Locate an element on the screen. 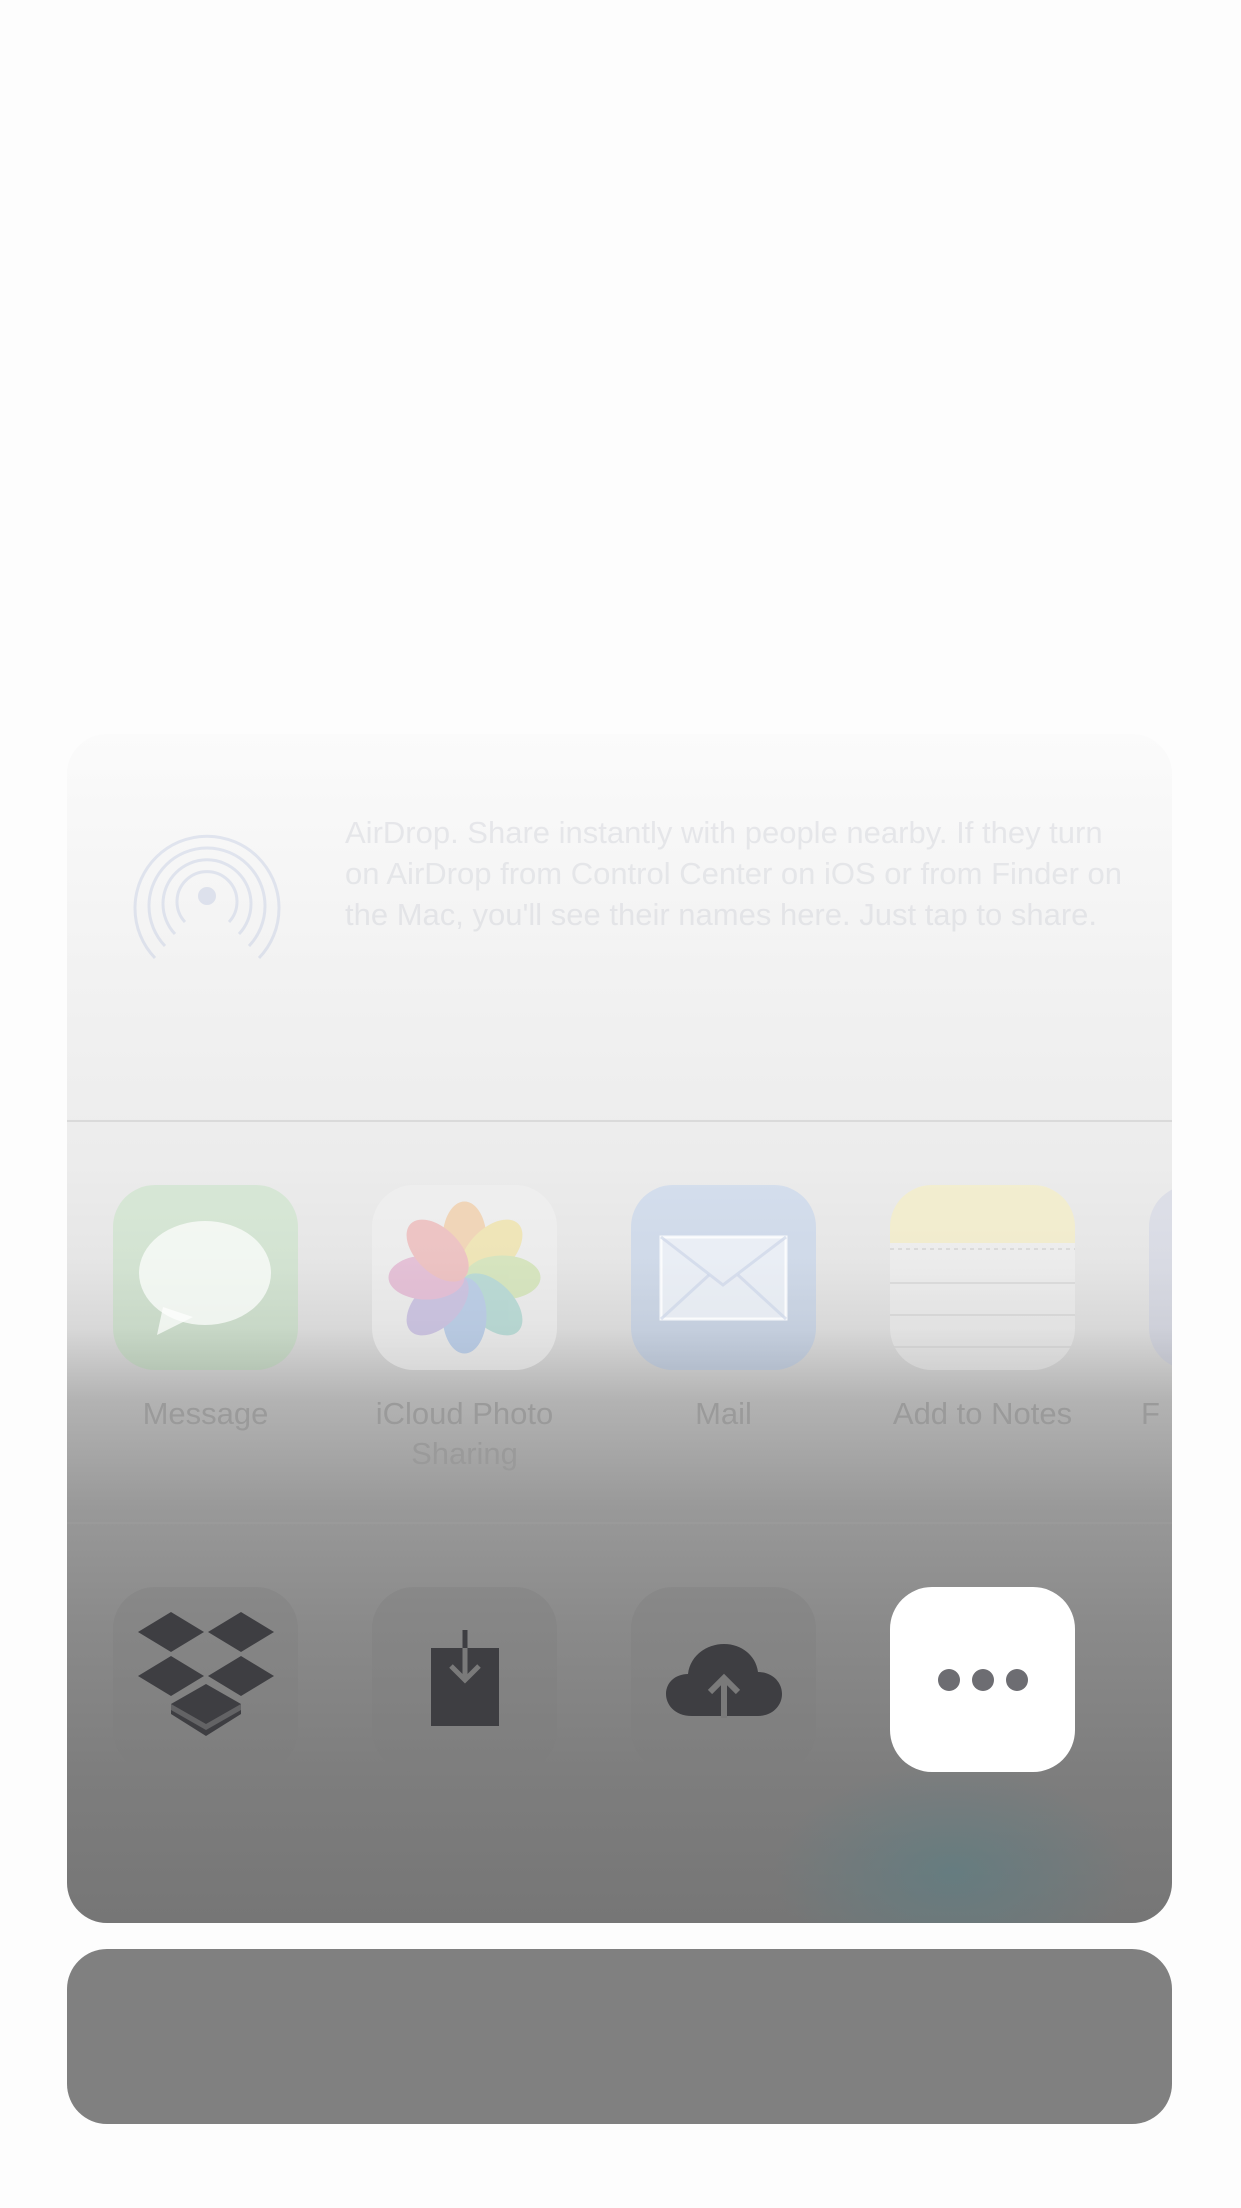 This screenshot has height=2208, width=1241. cloud-upload-icon is located at coordinates (724, 1680).